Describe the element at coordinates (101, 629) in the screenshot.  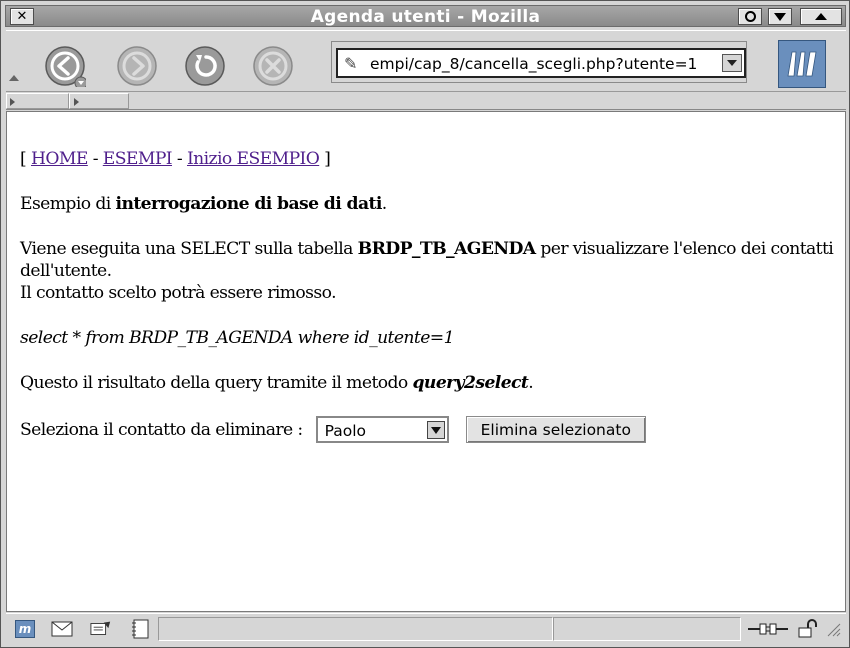
I see `composer-icon` at that location.